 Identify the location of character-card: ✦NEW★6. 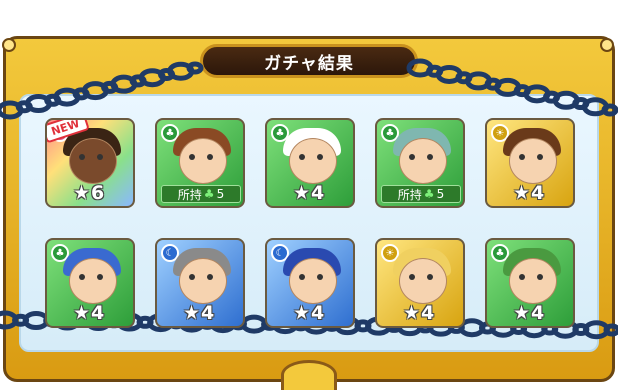
(90, 163).